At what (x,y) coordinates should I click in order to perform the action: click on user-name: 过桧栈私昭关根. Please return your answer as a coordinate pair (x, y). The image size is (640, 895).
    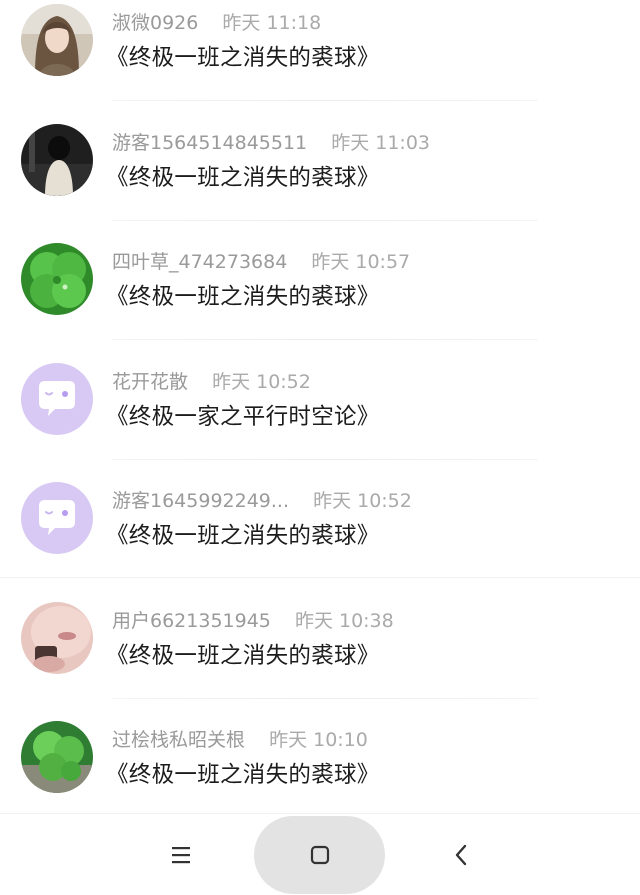
    Looking at the image, I should click on (178, 740).